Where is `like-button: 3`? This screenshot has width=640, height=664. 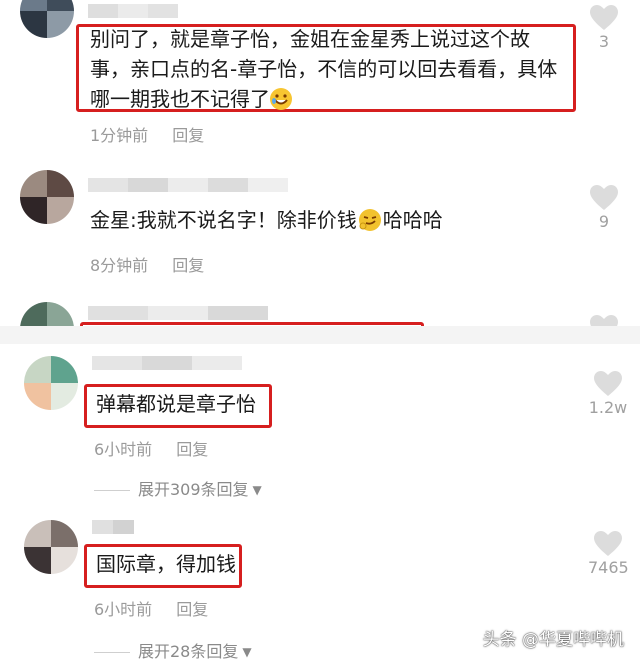
like-button: 3 is located at coordinates (604, 27).